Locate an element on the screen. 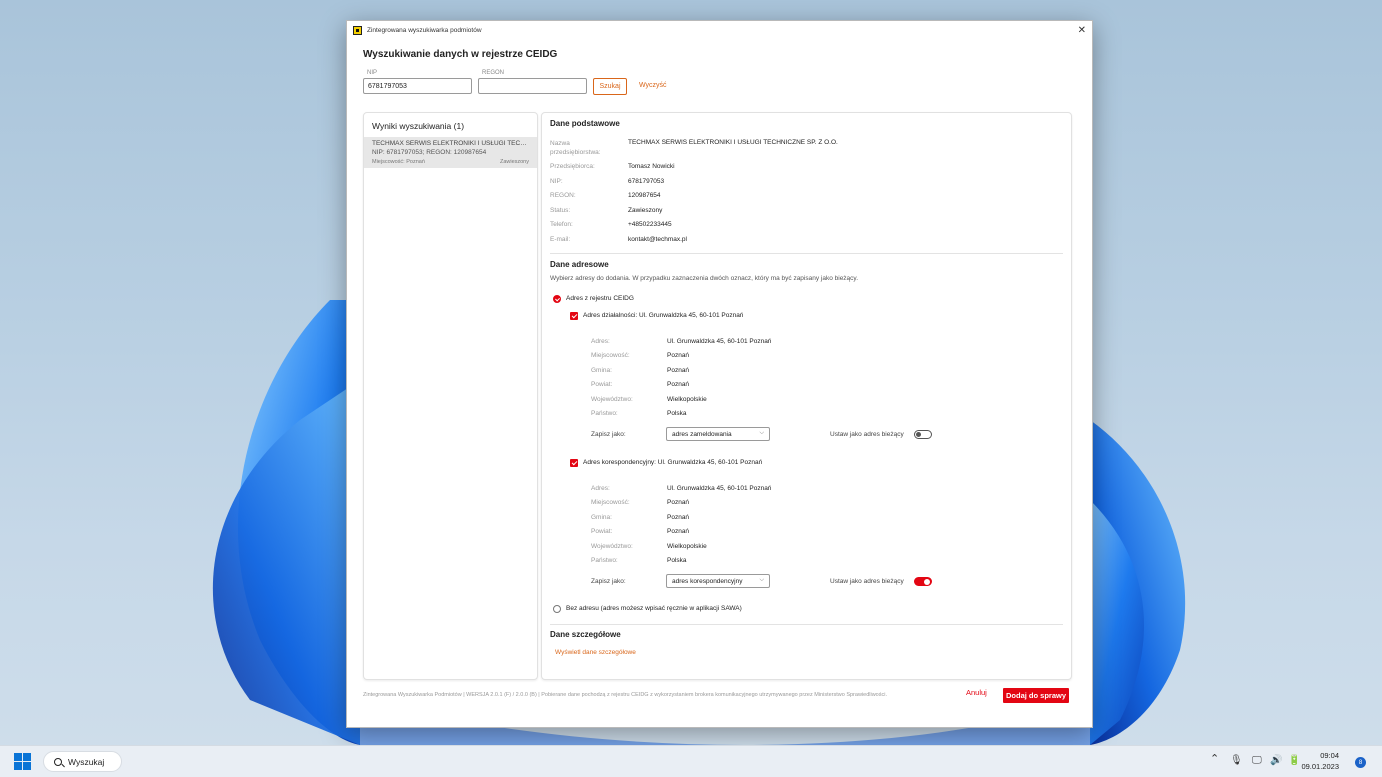 The height and width of the screenshot is (777, 1382). business-value: Ul. Grunwaldzka 45, 60-101 Poznań is located at coordinates (719, 341).